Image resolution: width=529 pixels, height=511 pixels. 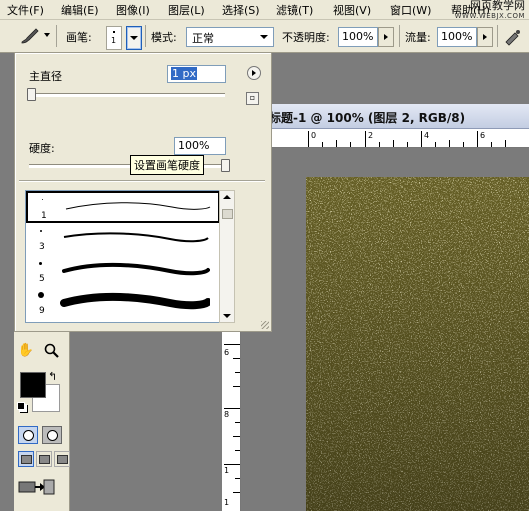 What do you see at coordinates (42, 420) in the screenshot?
I see `tools-panel: ✋ ↰` at bounding box center [42, 420].